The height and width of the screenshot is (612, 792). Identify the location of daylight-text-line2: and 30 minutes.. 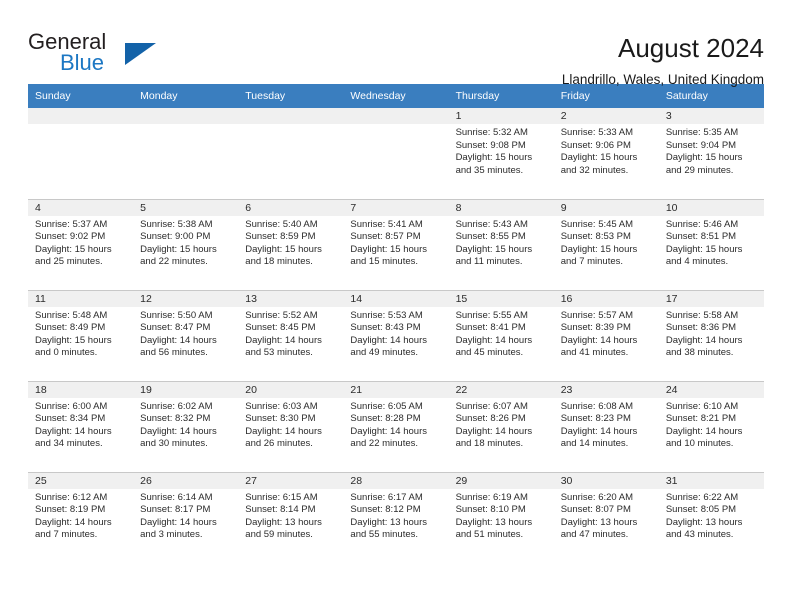
(174, 444).